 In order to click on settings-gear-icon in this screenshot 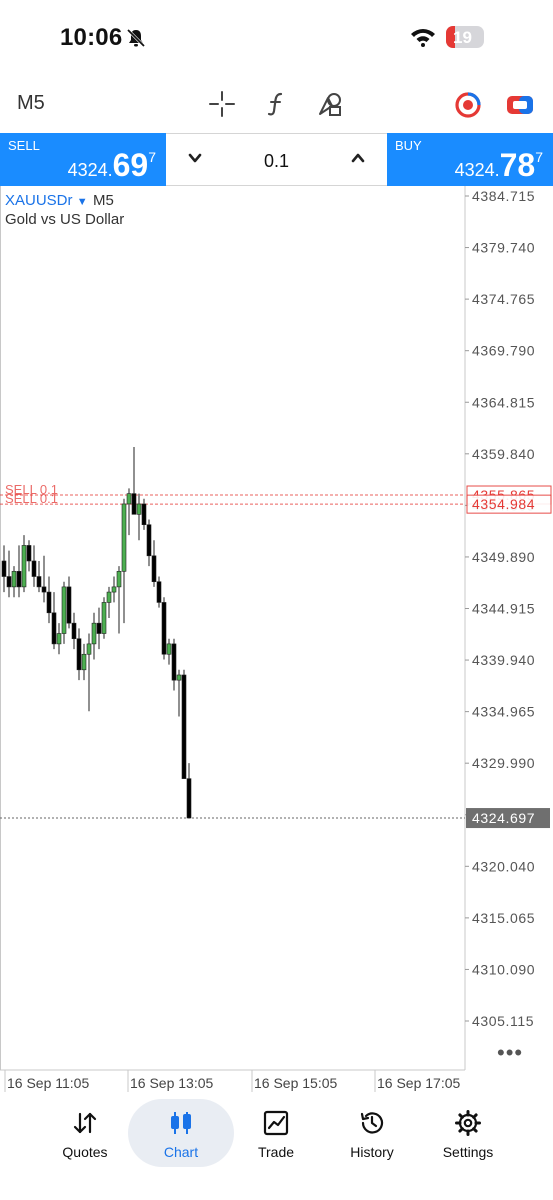, I will do `click(468, 1123)`.